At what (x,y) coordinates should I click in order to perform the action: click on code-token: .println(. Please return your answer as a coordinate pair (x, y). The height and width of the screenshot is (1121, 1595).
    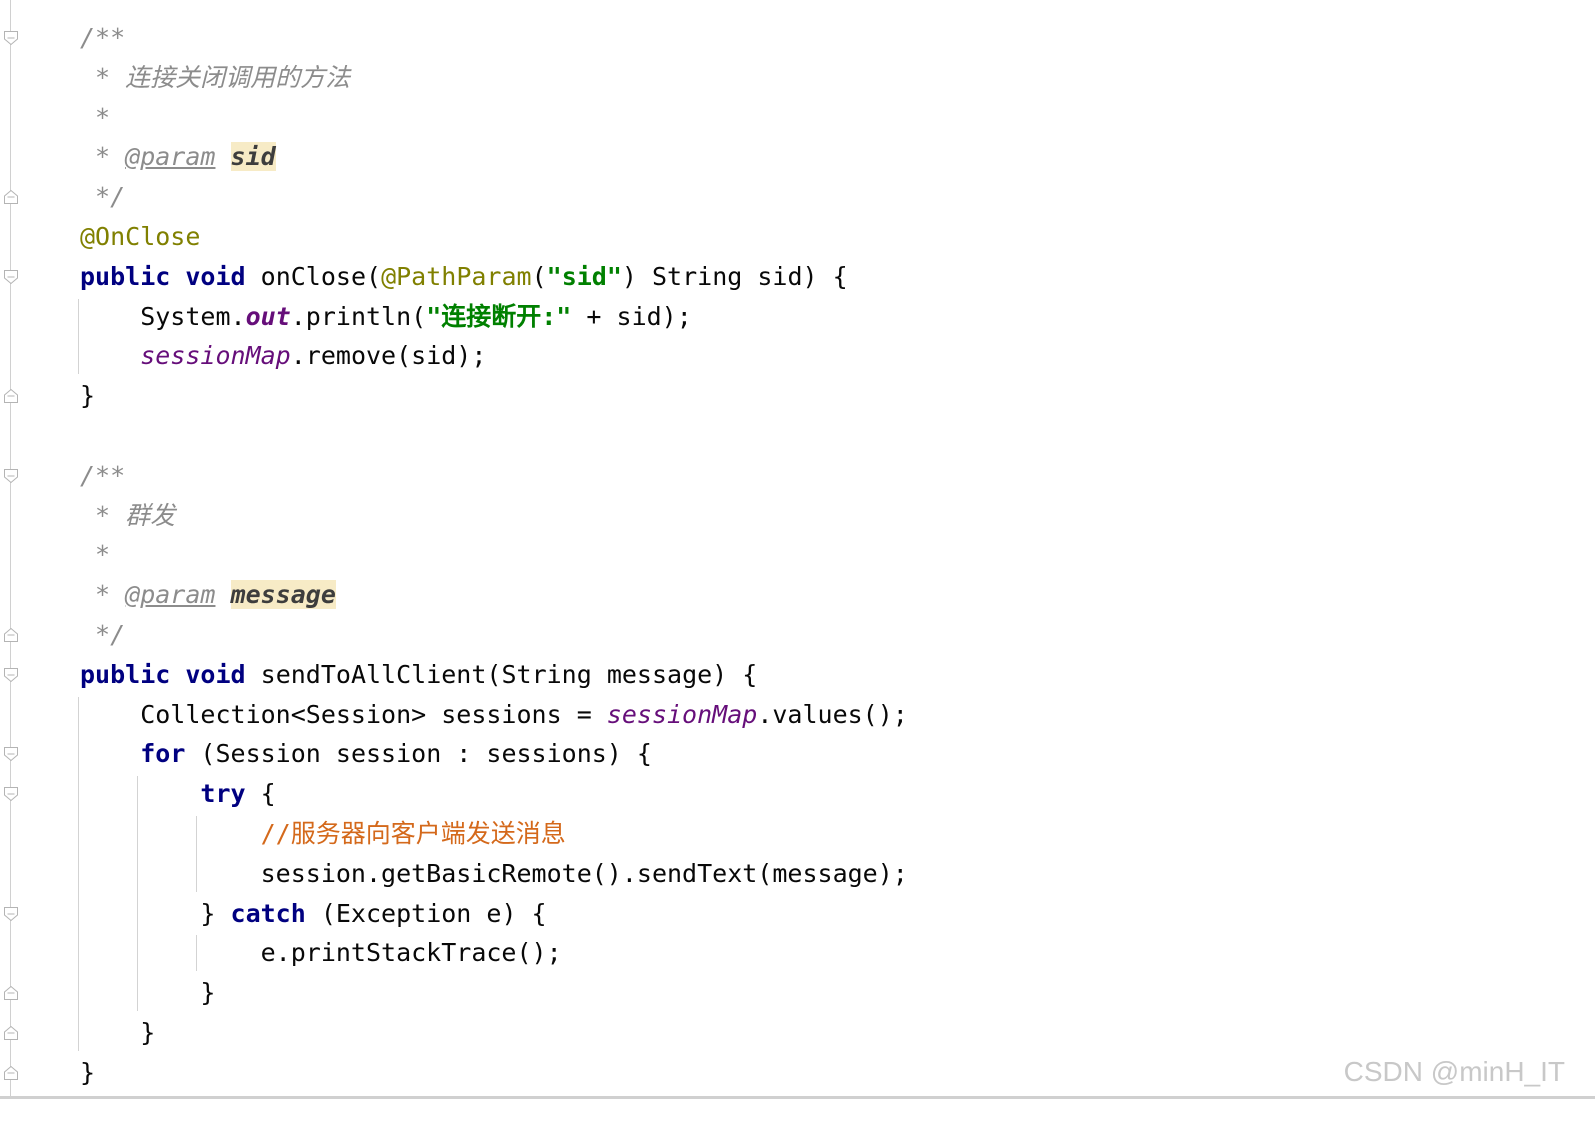
    Looking at the image, I should click on (358, 316).